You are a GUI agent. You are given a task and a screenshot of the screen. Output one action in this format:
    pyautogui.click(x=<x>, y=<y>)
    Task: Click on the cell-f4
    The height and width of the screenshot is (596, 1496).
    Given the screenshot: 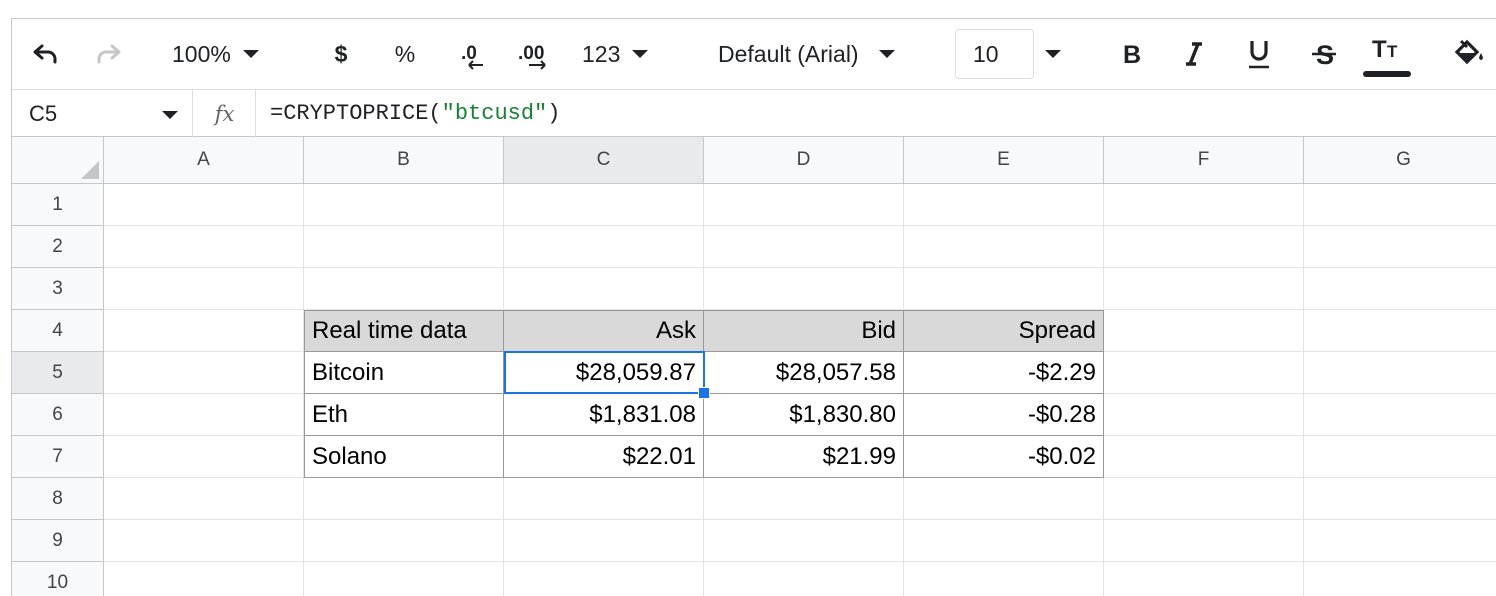 What is the action you would take?
    pyautogui.click(x=1204, y=331)
    